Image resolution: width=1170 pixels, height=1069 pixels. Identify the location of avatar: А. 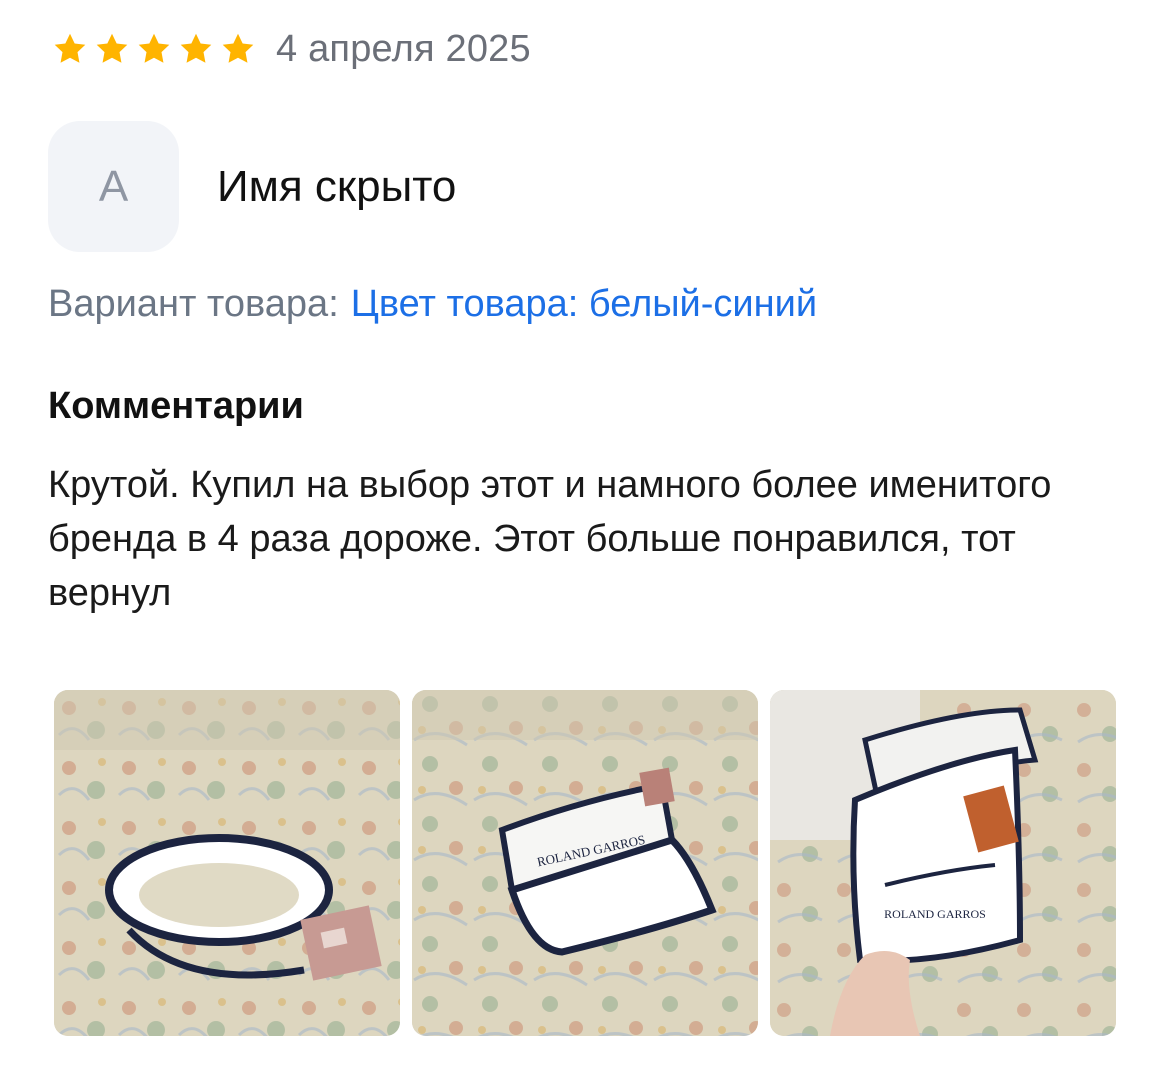
(113, 186).